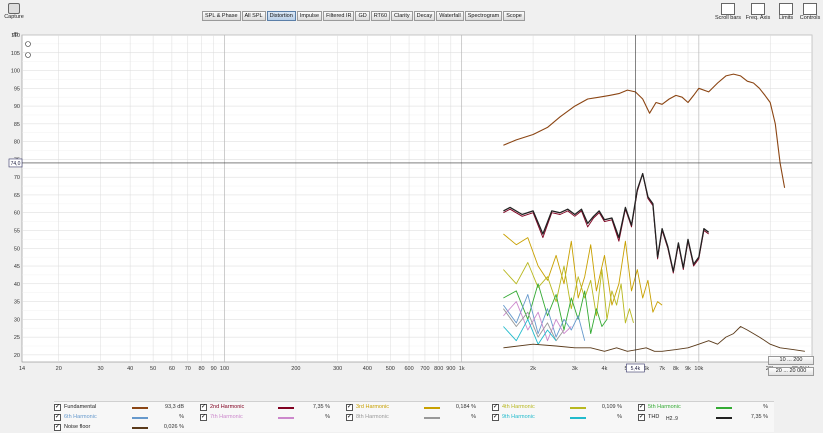 The width and height of the screenshot is (823, 433). I want to click on legend-name: 5th Harmonic, so click(664, 407).